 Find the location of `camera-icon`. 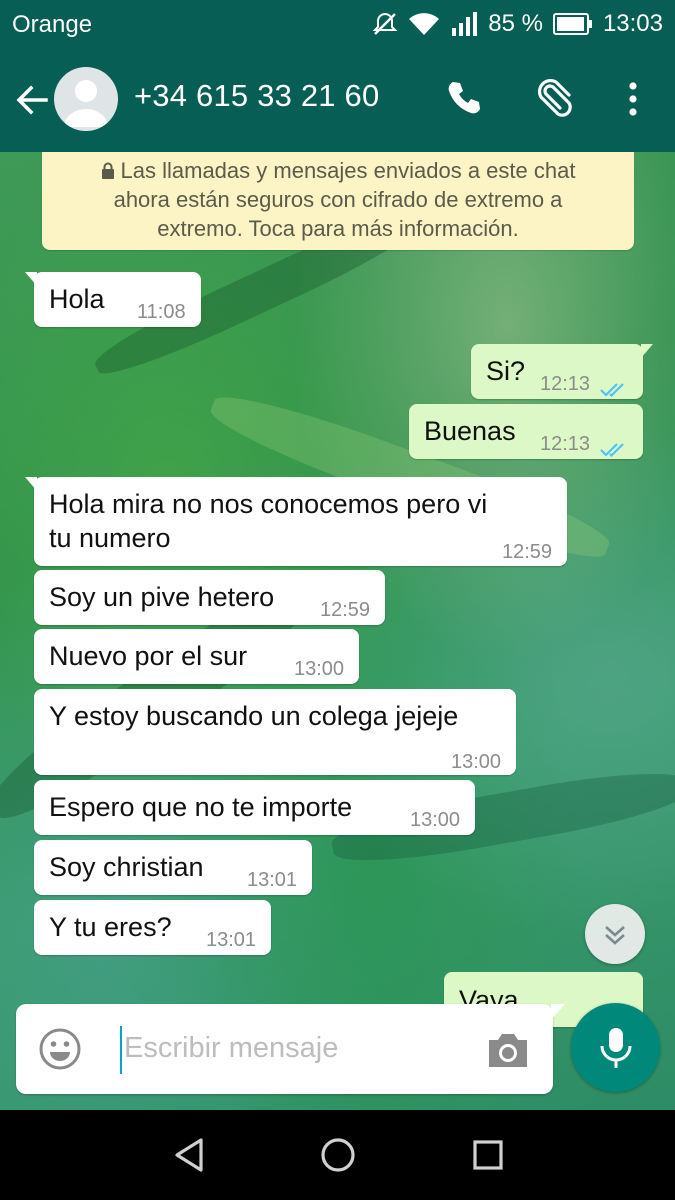

camera-icon is located at coordinates (508, 1050).